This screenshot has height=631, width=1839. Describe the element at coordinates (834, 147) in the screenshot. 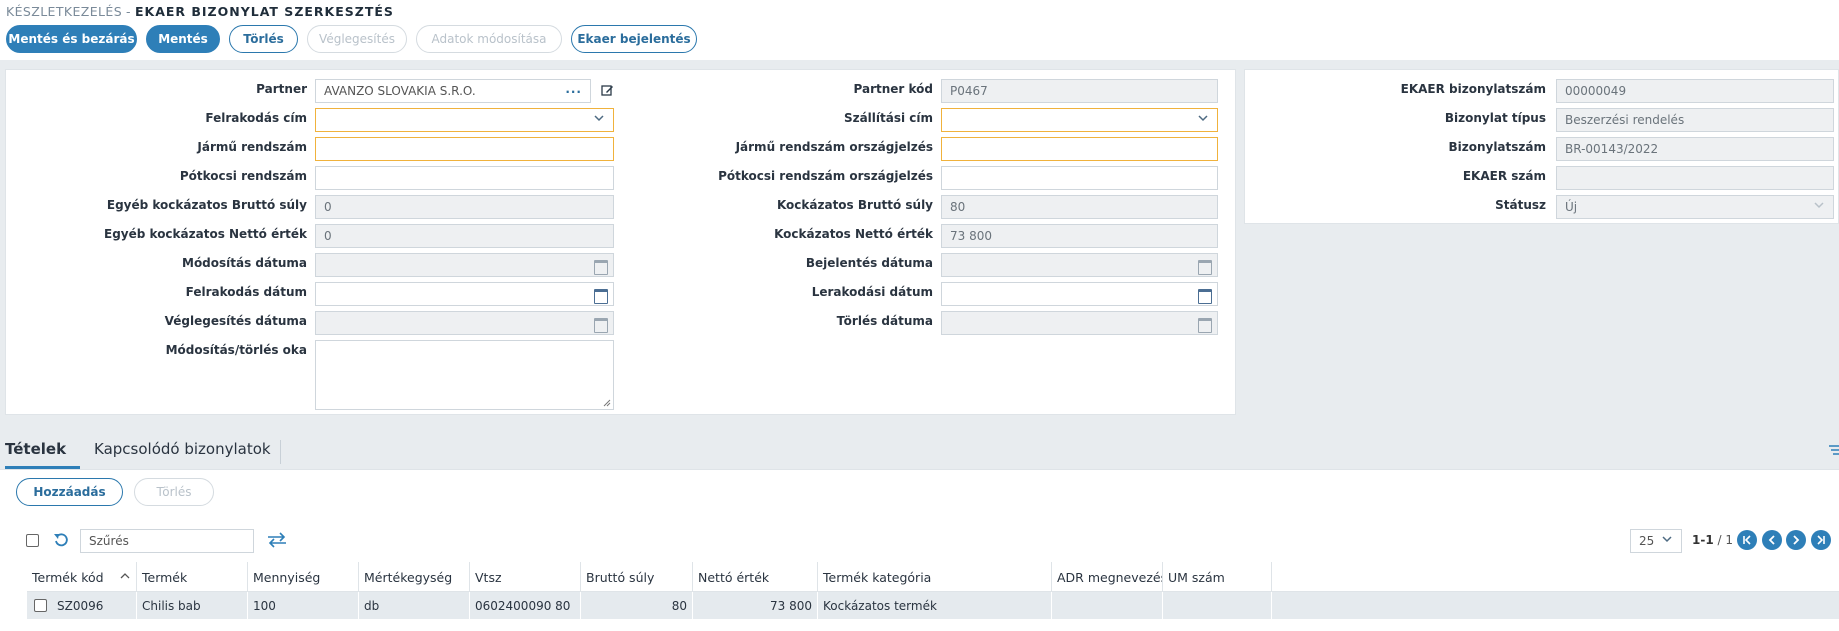

I see `vehicle-plate-country-label: Jármű rendszám országjelzés` at that location.